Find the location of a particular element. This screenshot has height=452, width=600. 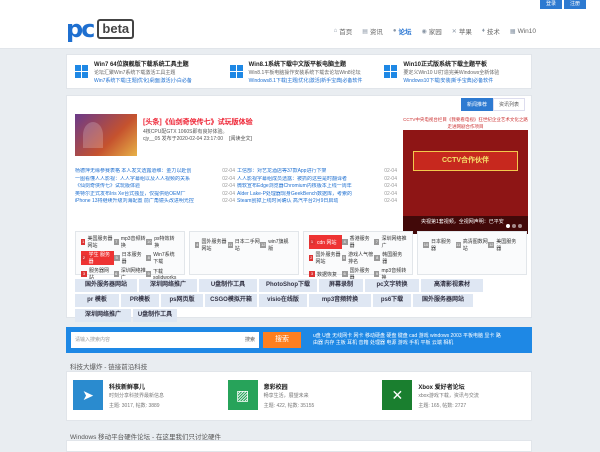

news-title: 人人影视字幕组成员透露：被抓的这些是时翻译者 is located at coordinates (292, 180).